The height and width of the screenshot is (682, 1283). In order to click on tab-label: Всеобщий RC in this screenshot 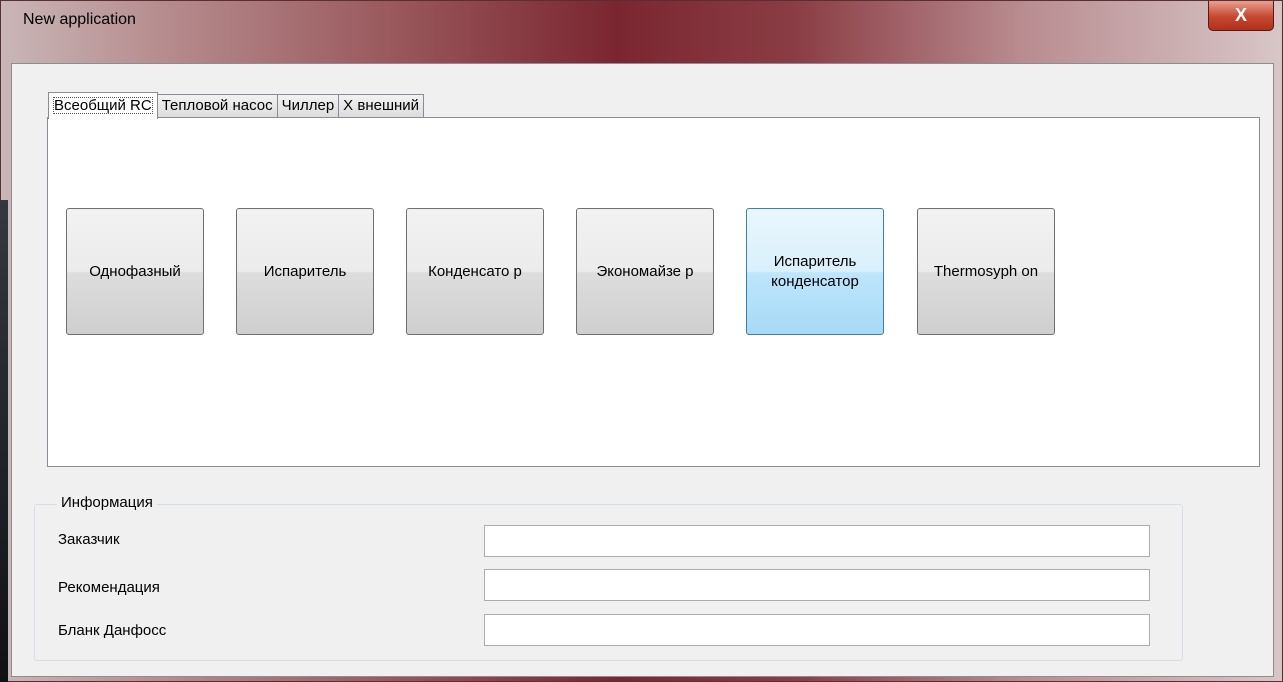, I will do `click(103, 105)`.